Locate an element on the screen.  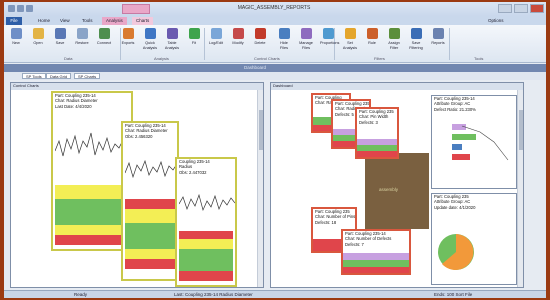
ribbon-button-exports: Exports is located at coordinates (128, 43).